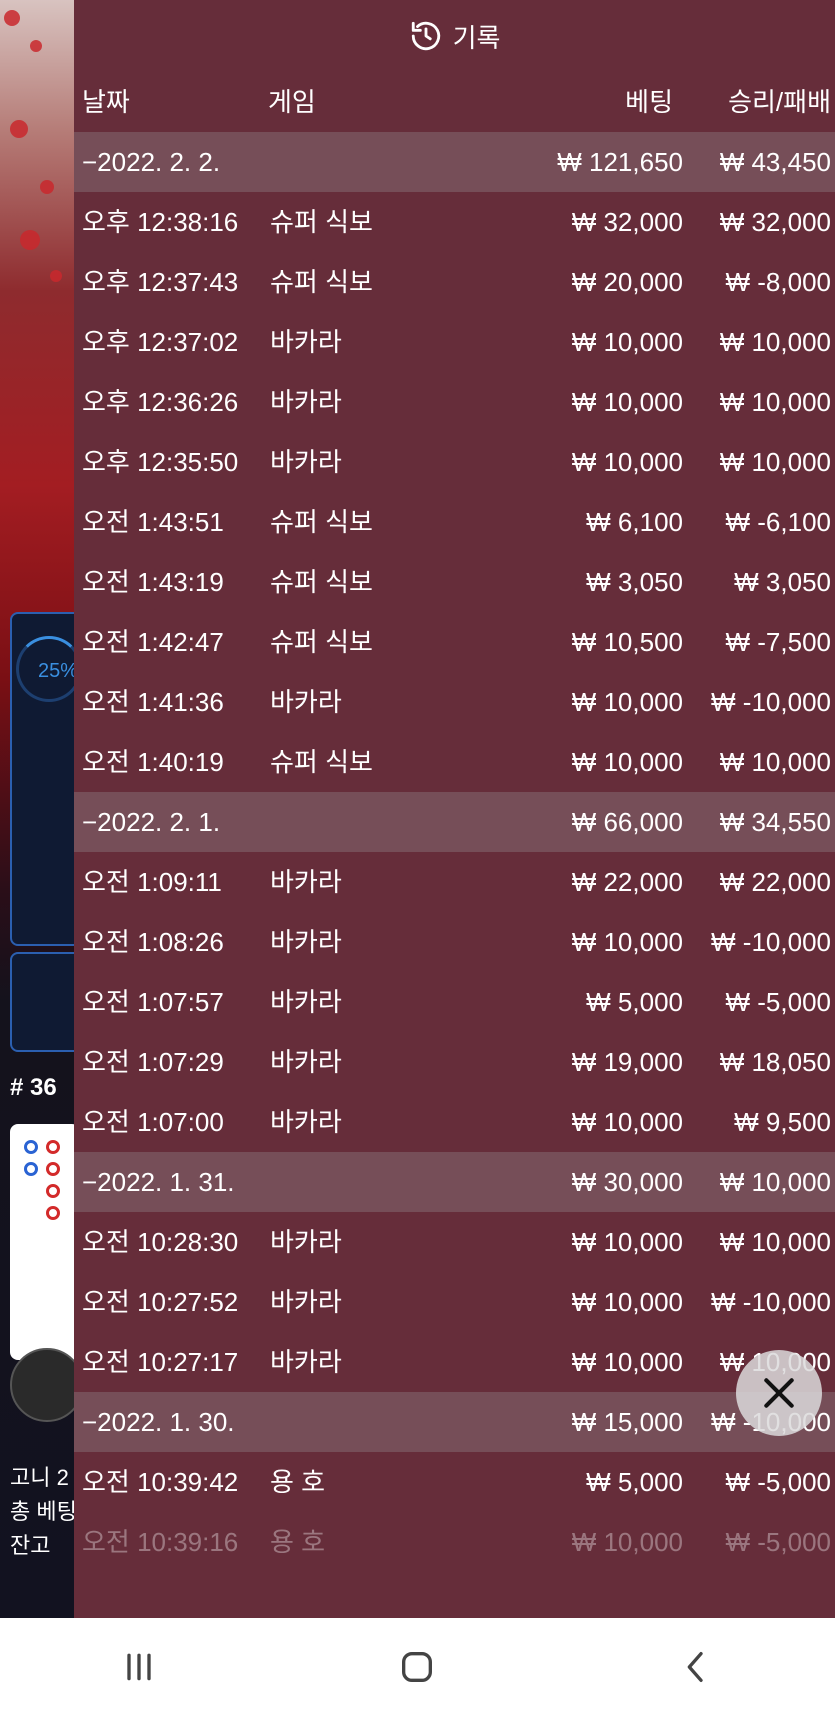 This screenshot has height=1716, width=835. What do you see at coordinates (153, 642) in the screenshot?
I see `row-time: 오전 1:42:47` at bounding box center [153, 642].